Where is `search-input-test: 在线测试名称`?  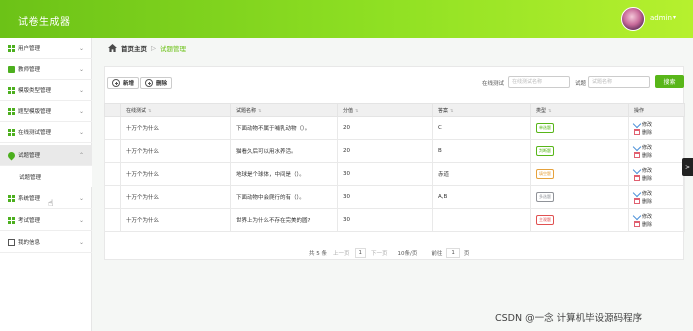
search-input-test: 在线测试名称 is located at coordinates (539, 82).